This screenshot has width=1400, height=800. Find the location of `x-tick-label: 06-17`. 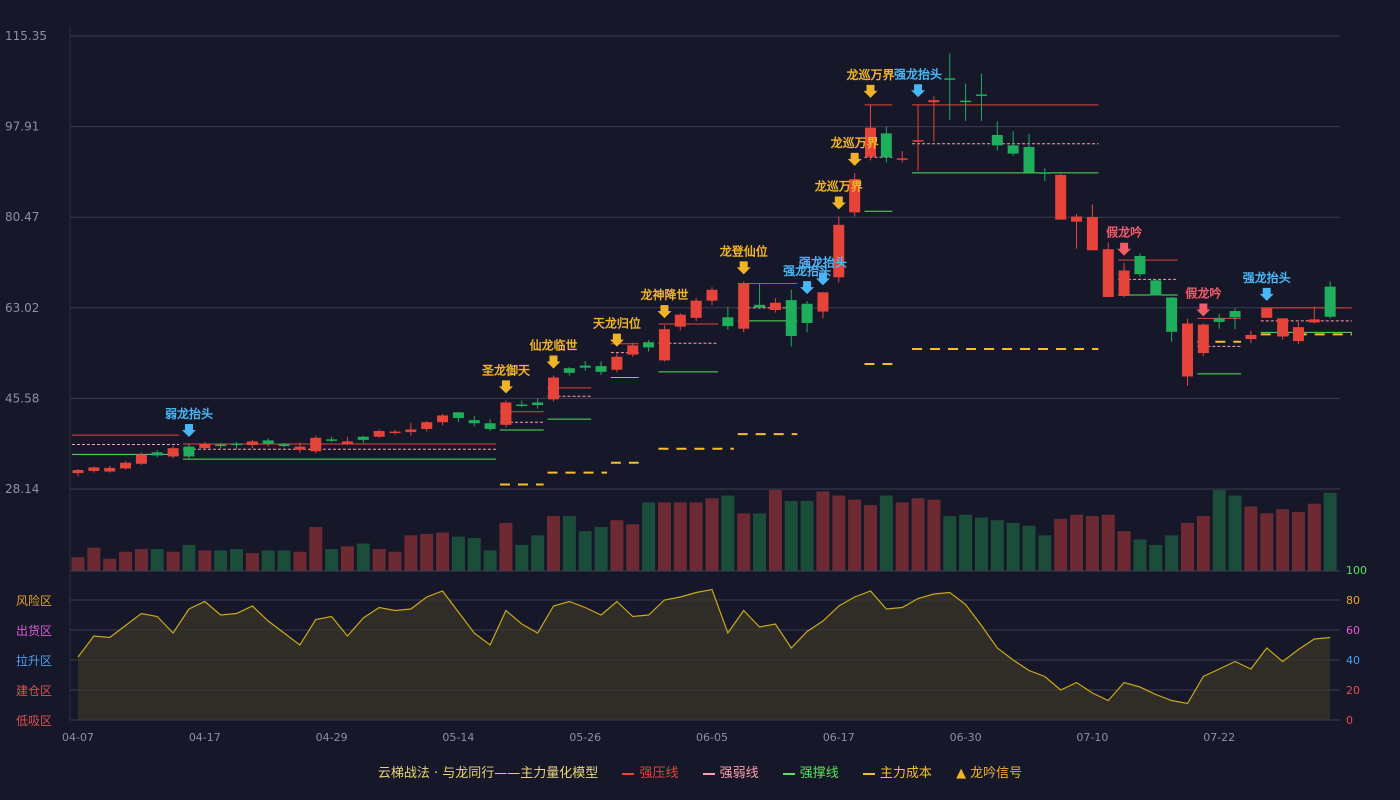

x-tick-label: 06-17 is located at coordinates (839, 737).